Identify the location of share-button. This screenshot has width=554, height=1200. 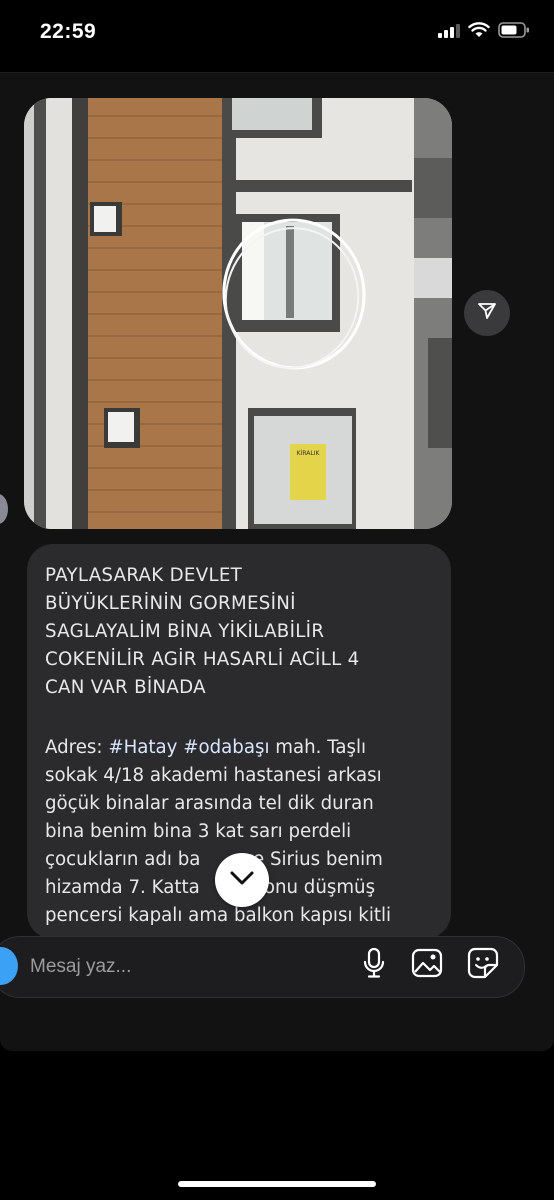
(487, 313).